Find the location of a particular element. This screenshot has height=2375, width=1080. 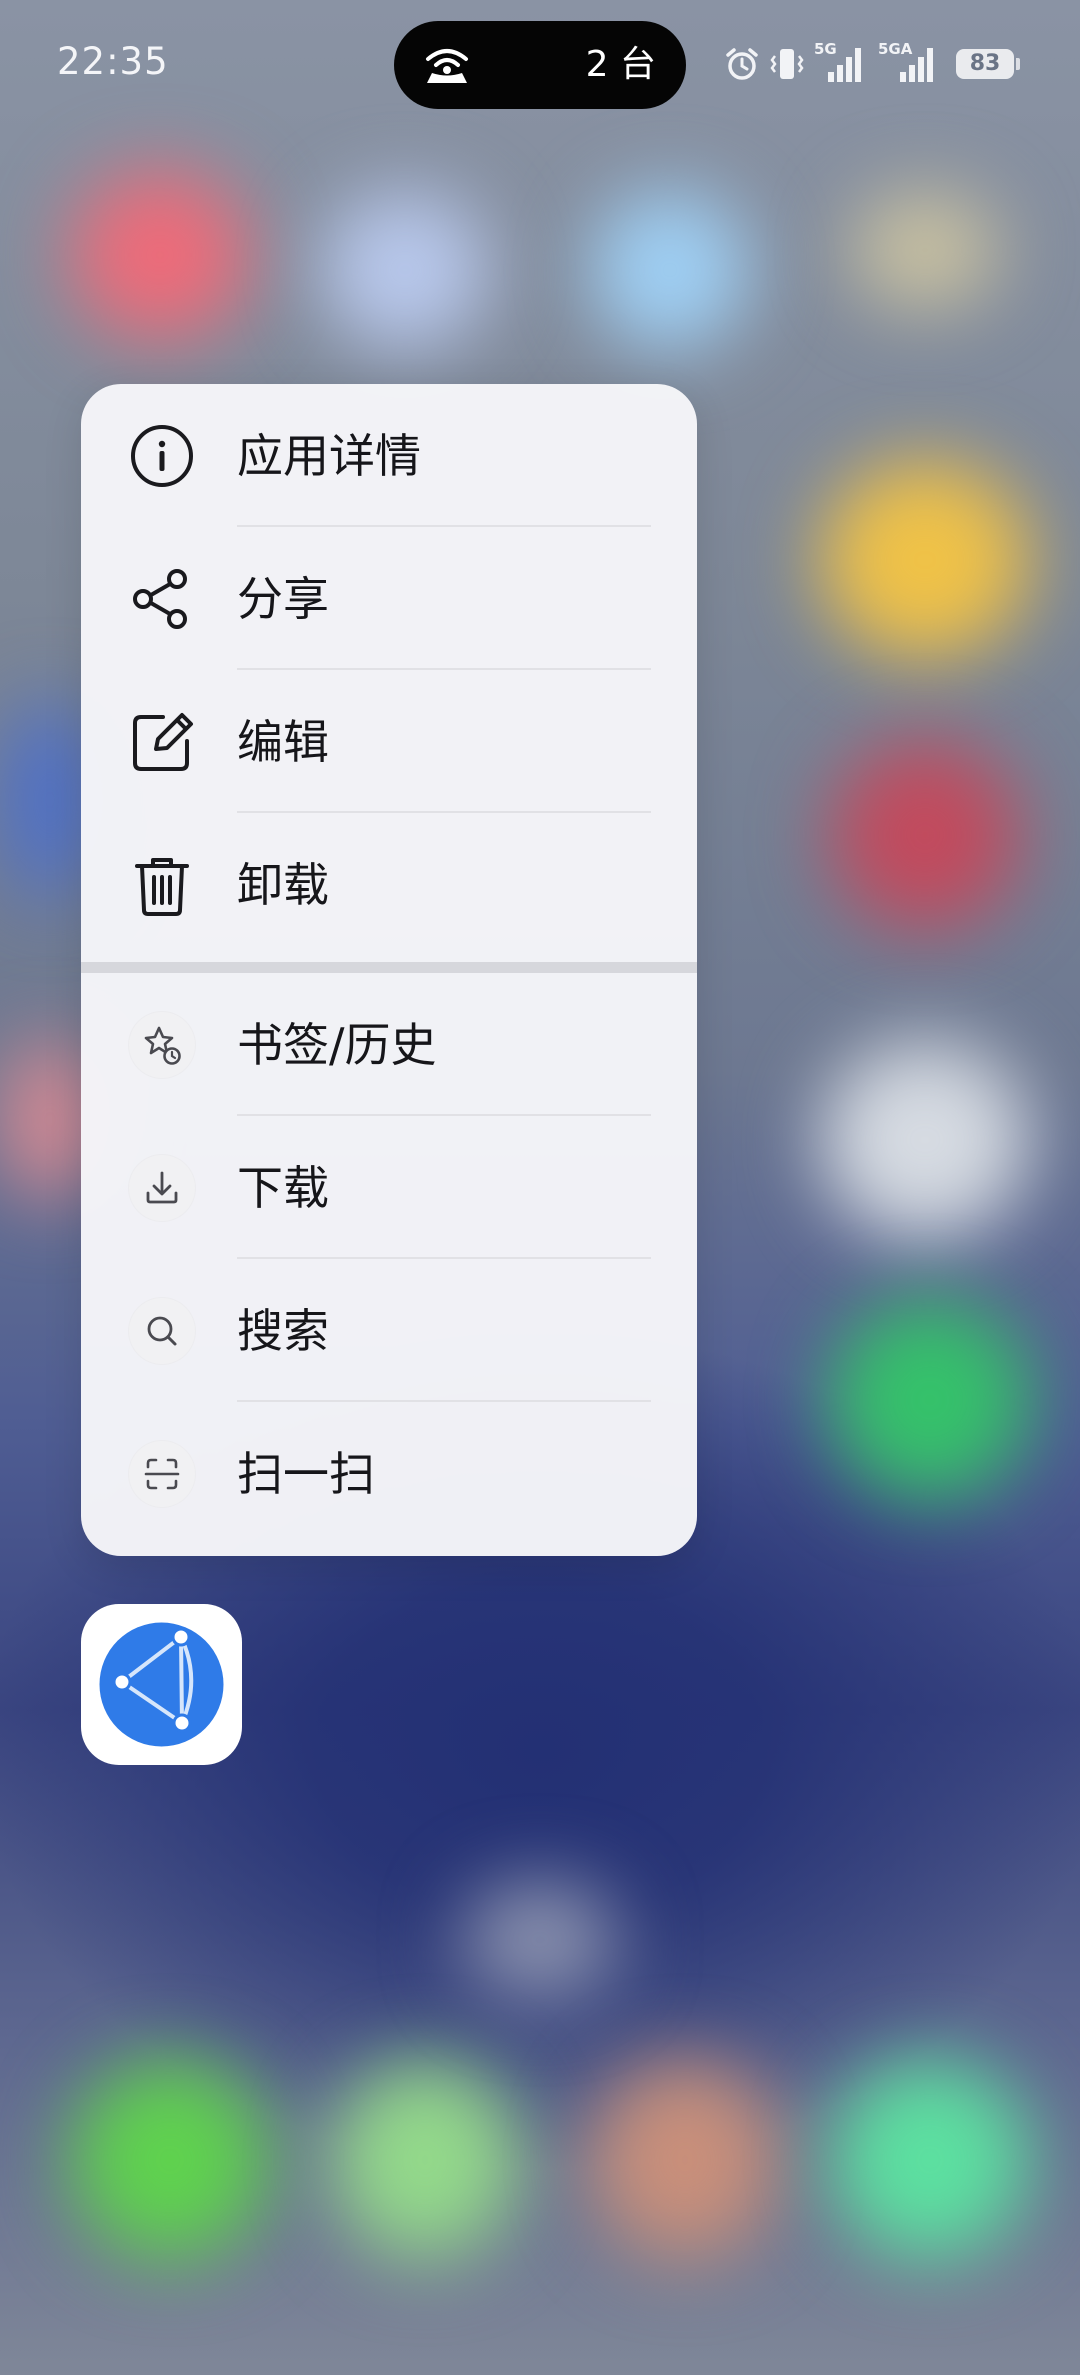

menu-item-search: 搜索 is located at coordinates (389, 1330).